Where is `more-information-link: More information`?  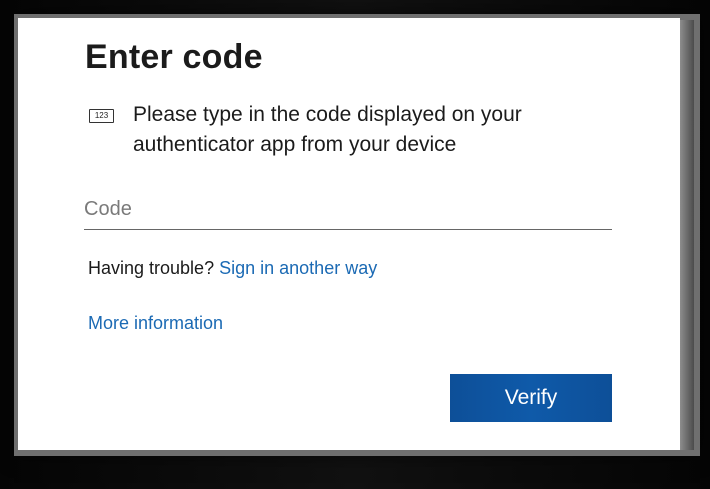 more-information-link: More information is located at coordinates (155, 323).